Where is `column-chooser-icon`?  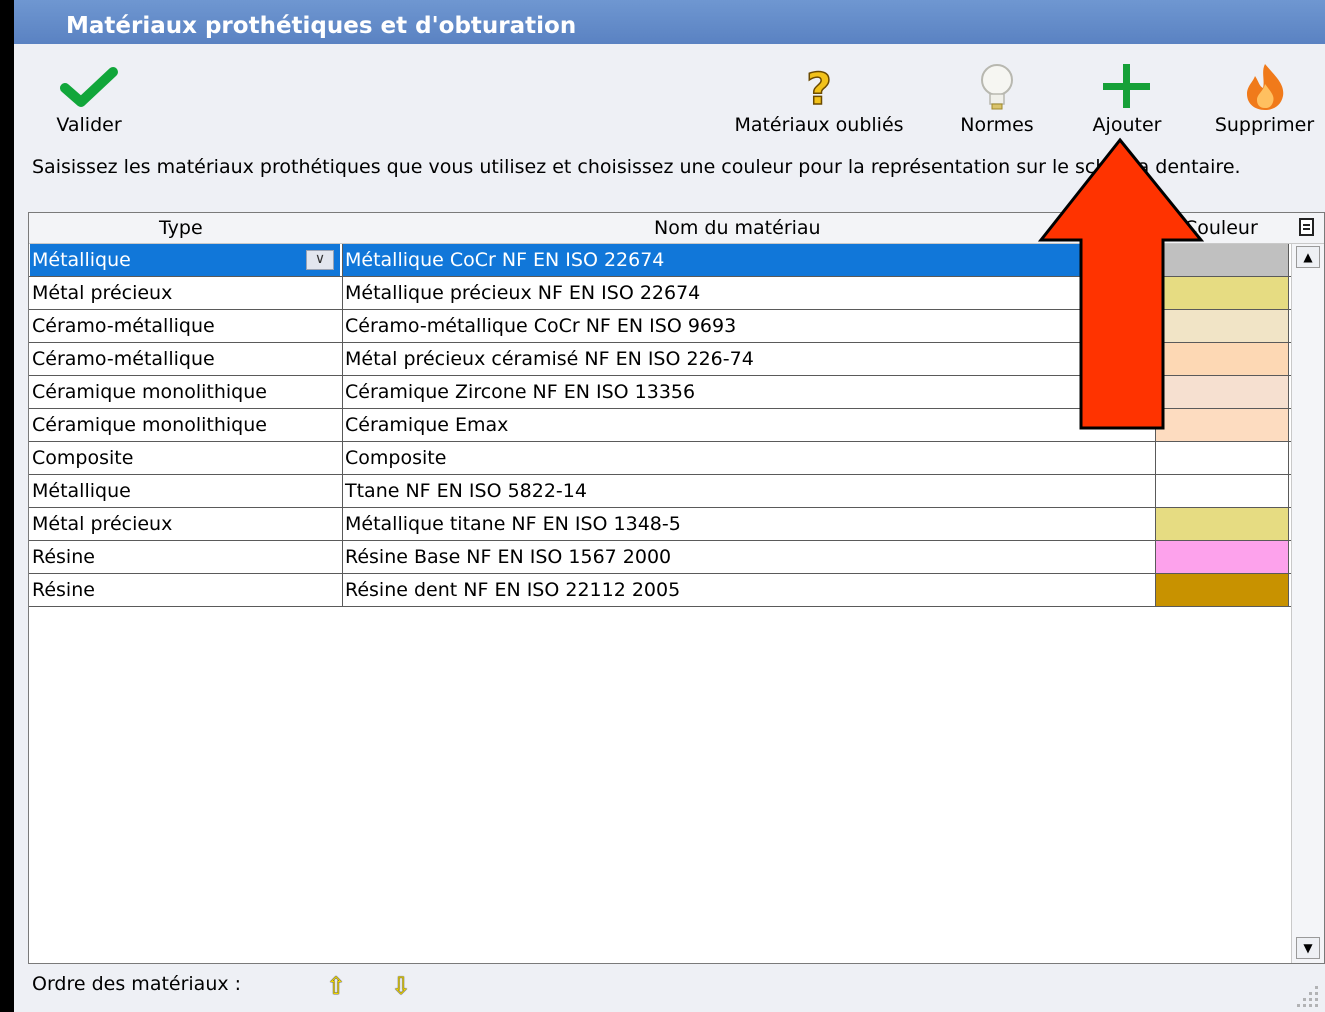 column-chooser-icon is located at coordinates (1307, 227).